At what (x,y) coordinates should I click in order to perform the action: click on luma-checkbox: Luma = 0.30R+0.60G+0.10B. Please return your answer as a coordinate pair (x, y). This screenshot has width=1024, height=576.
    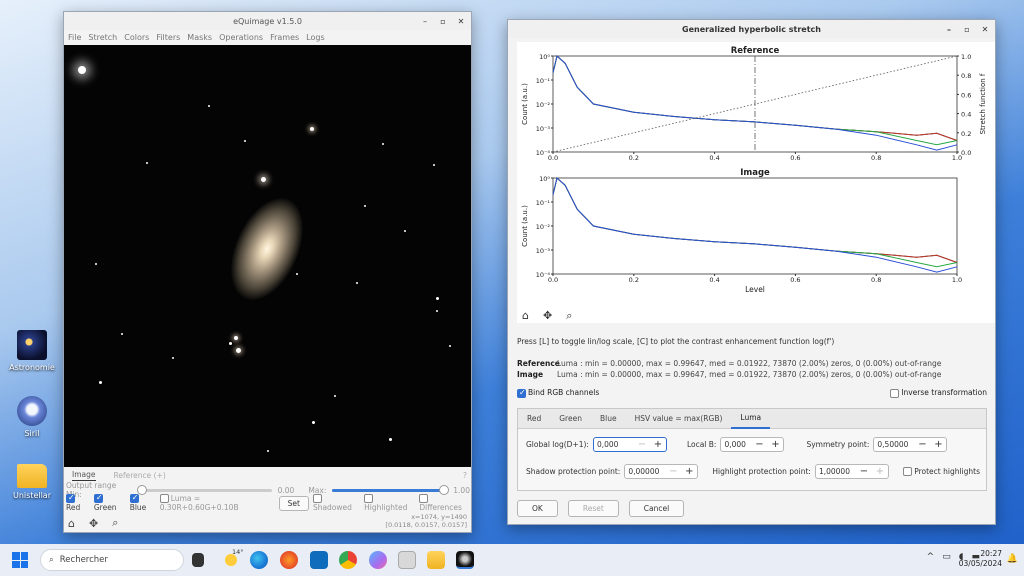
    Looking at the image, I should click on (217, 503).